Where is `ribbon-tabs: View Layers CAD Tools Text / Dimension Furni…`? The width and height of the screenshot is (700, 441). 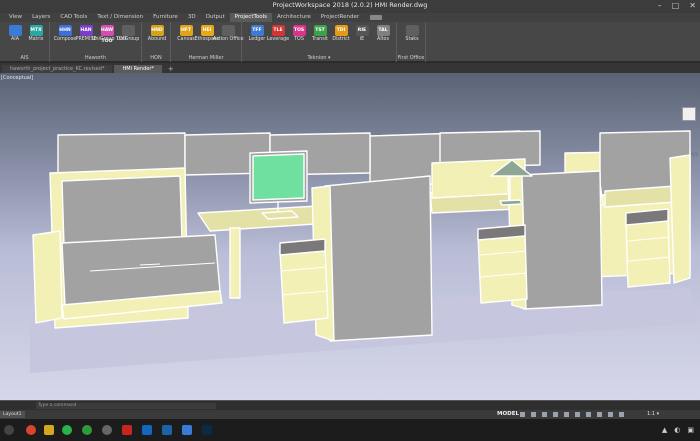 ribbon-tabs: View Layers CAD Tools Text / Dimension Furni… is located at coordinates (350, 17).